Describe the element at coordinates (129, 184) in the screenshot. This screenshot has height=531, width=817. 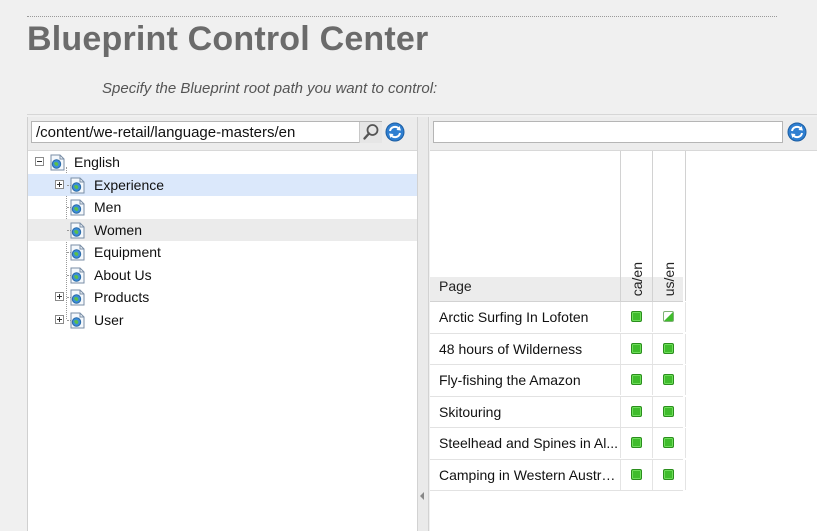
I see `tree-label: Experience` at that location.